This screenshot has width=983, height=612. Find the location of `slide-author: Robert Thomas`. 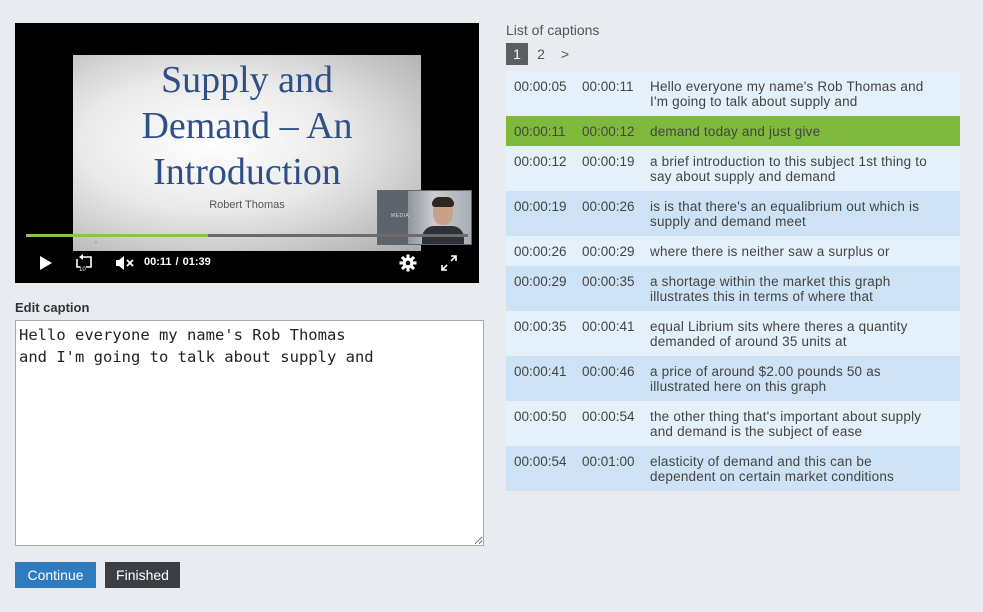

slide-author: Robert Thomas is located at coordinates (247, 205).